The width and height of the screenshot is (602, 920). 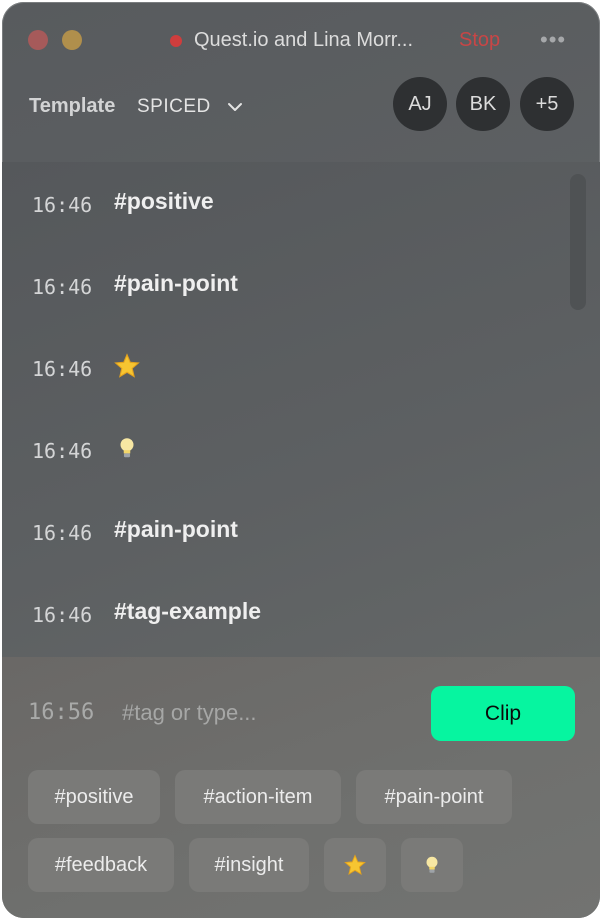 I want to click on more-participants-avatar: +5, so click(x=547, y=104).